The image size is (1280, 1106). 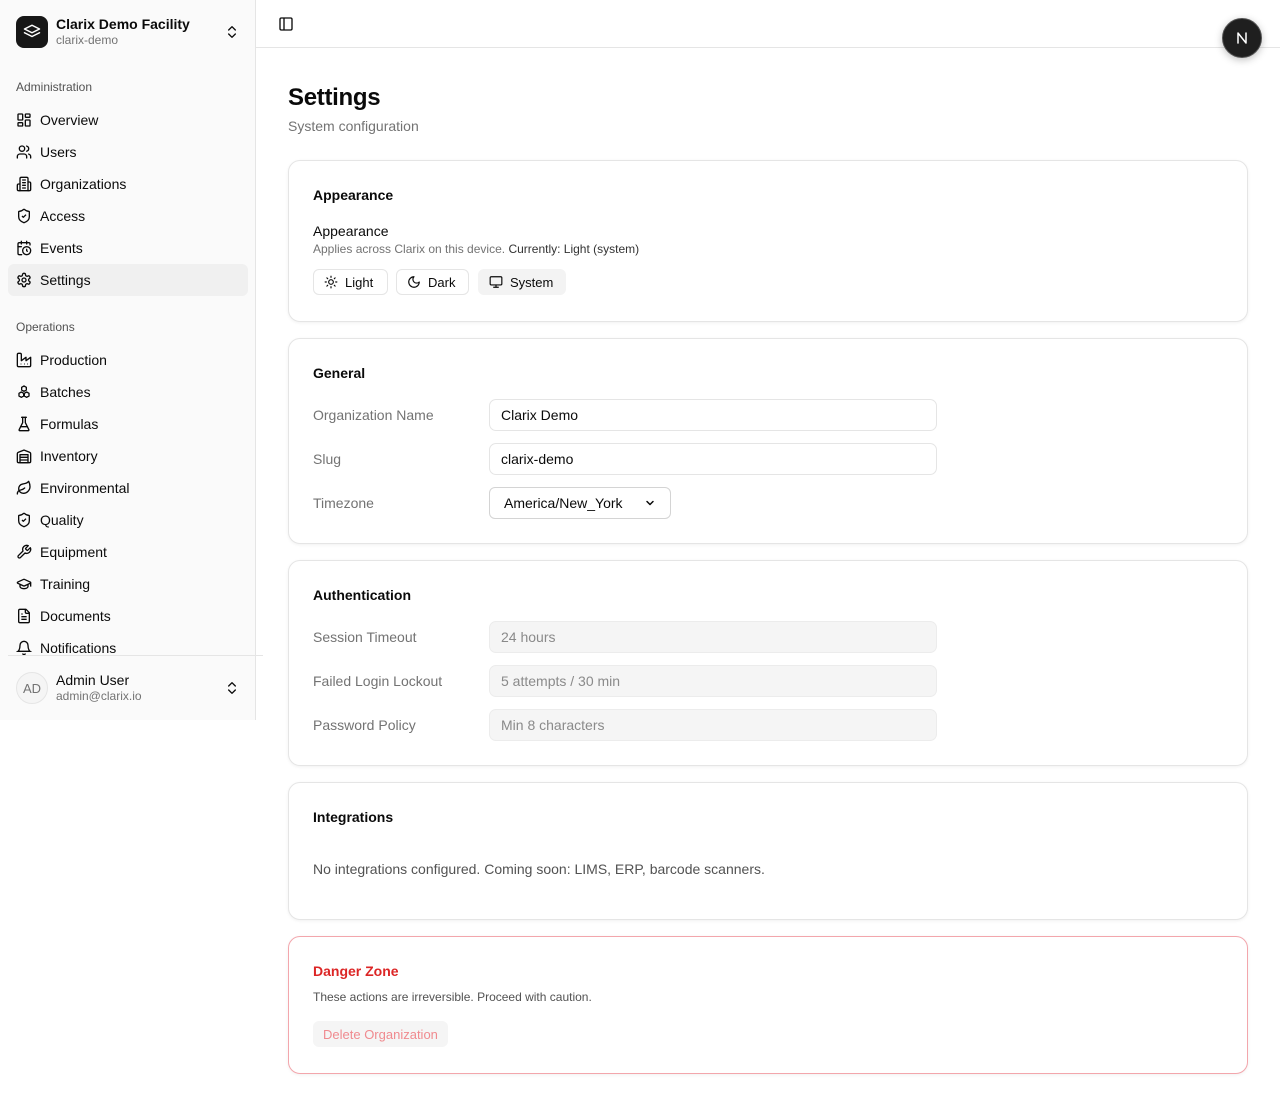 What do you see at coordinates (713, 637) in the screenshot?
I see `session-timeout-field` at bounding box center [713, 637].